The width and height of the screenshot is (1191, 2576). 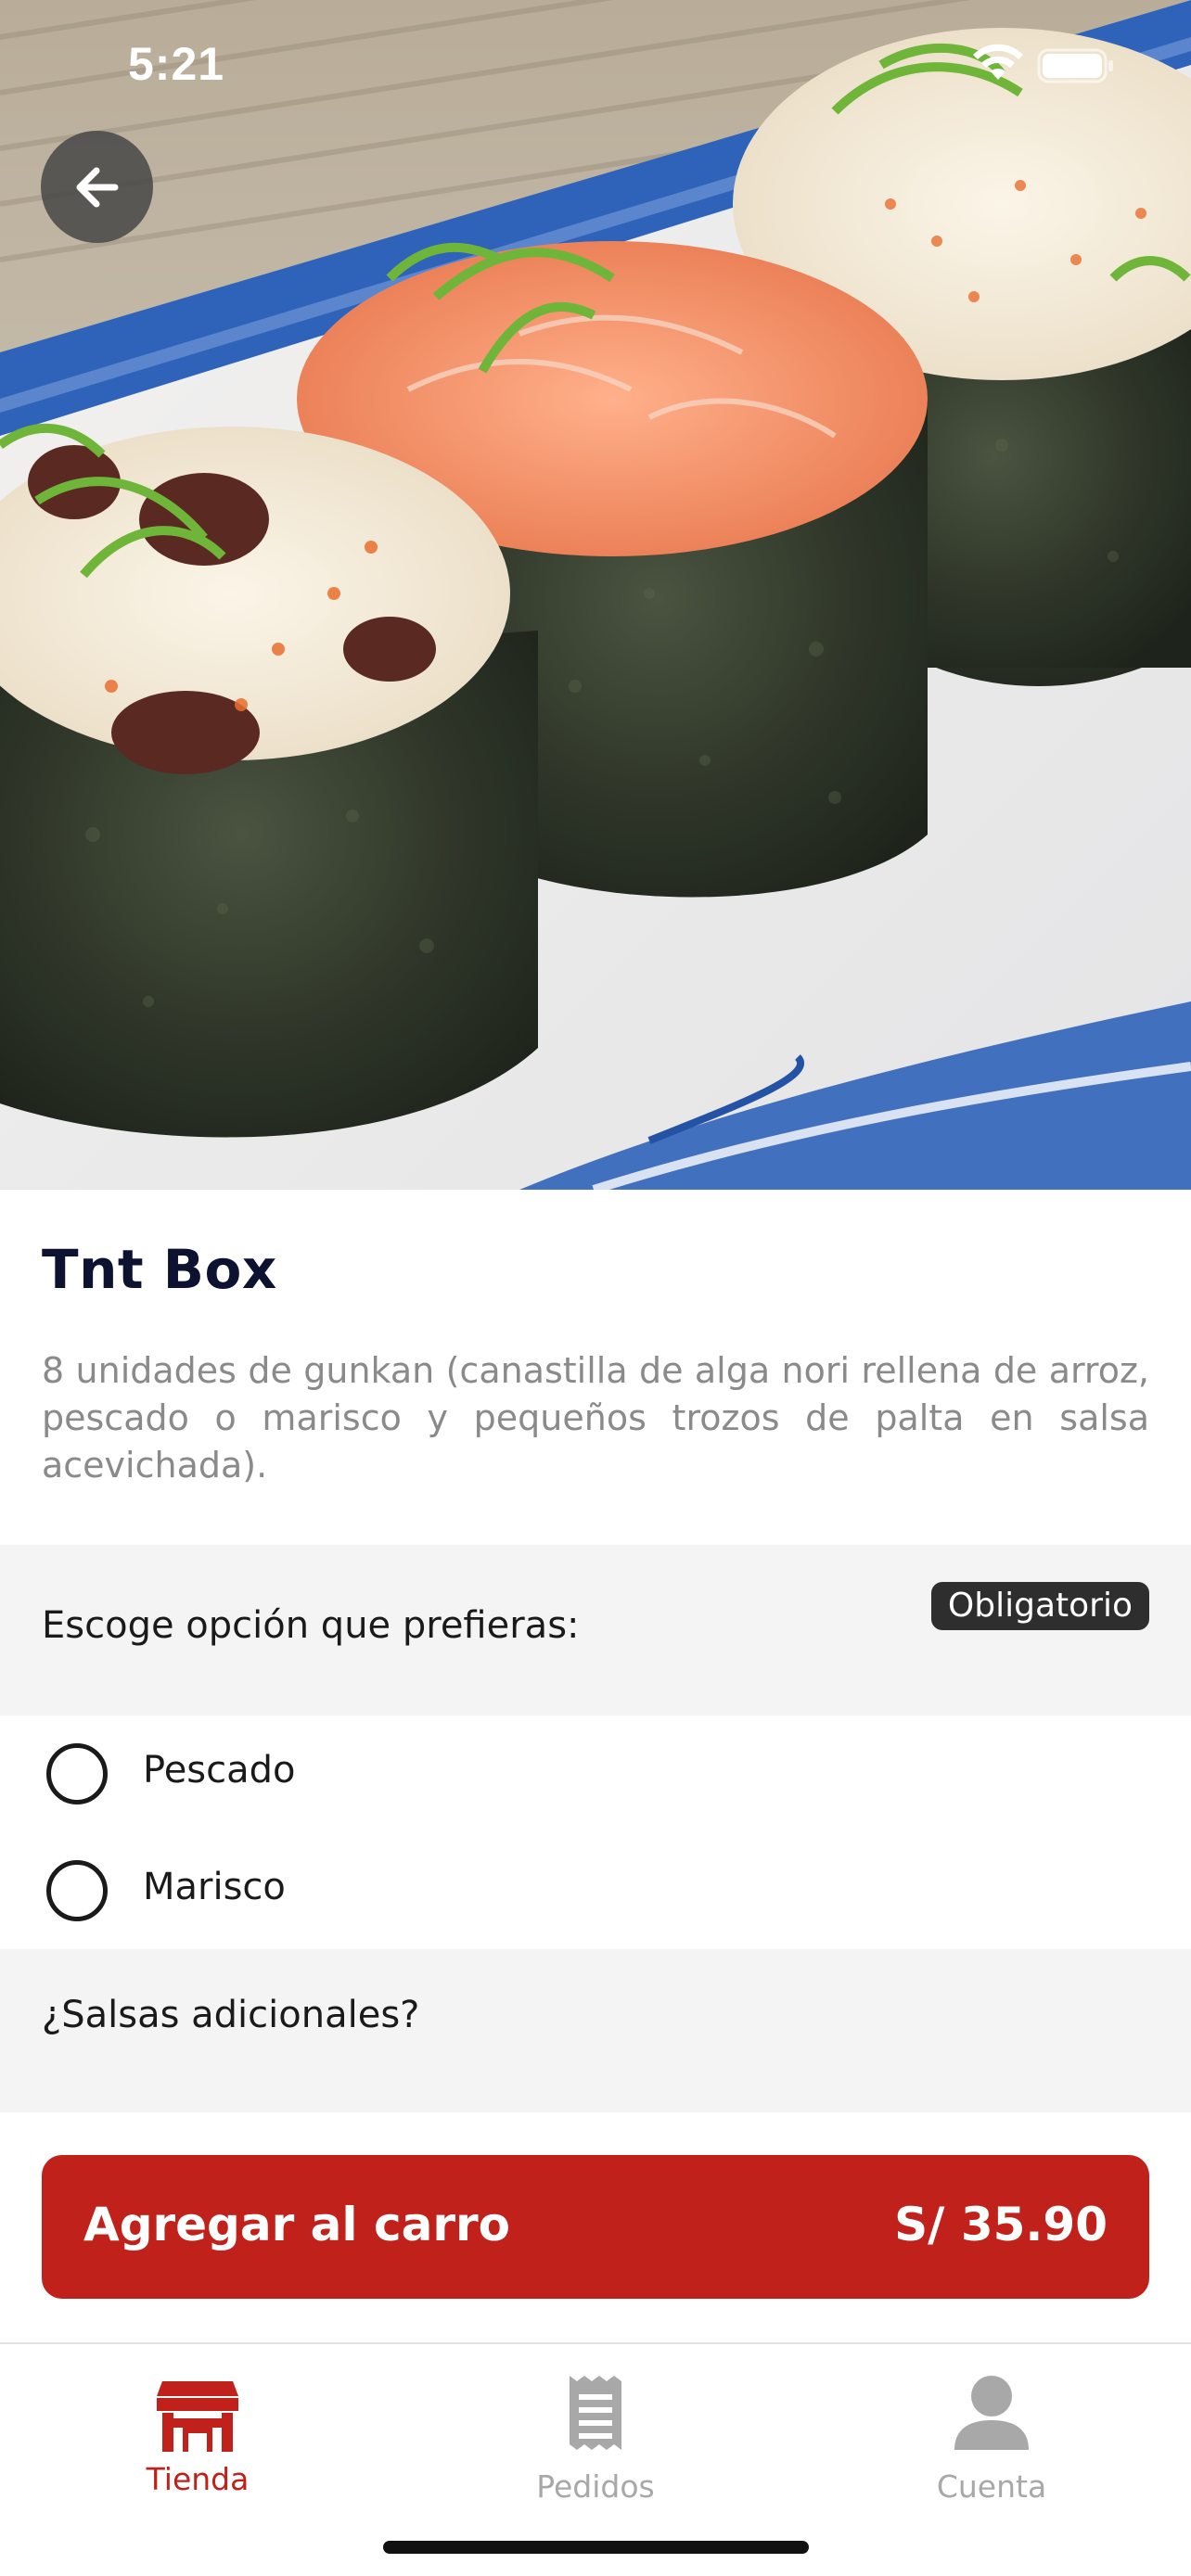 I want to click on extras-group-header: ¿Salsas adicionales?, so click(x=595, y=2031).